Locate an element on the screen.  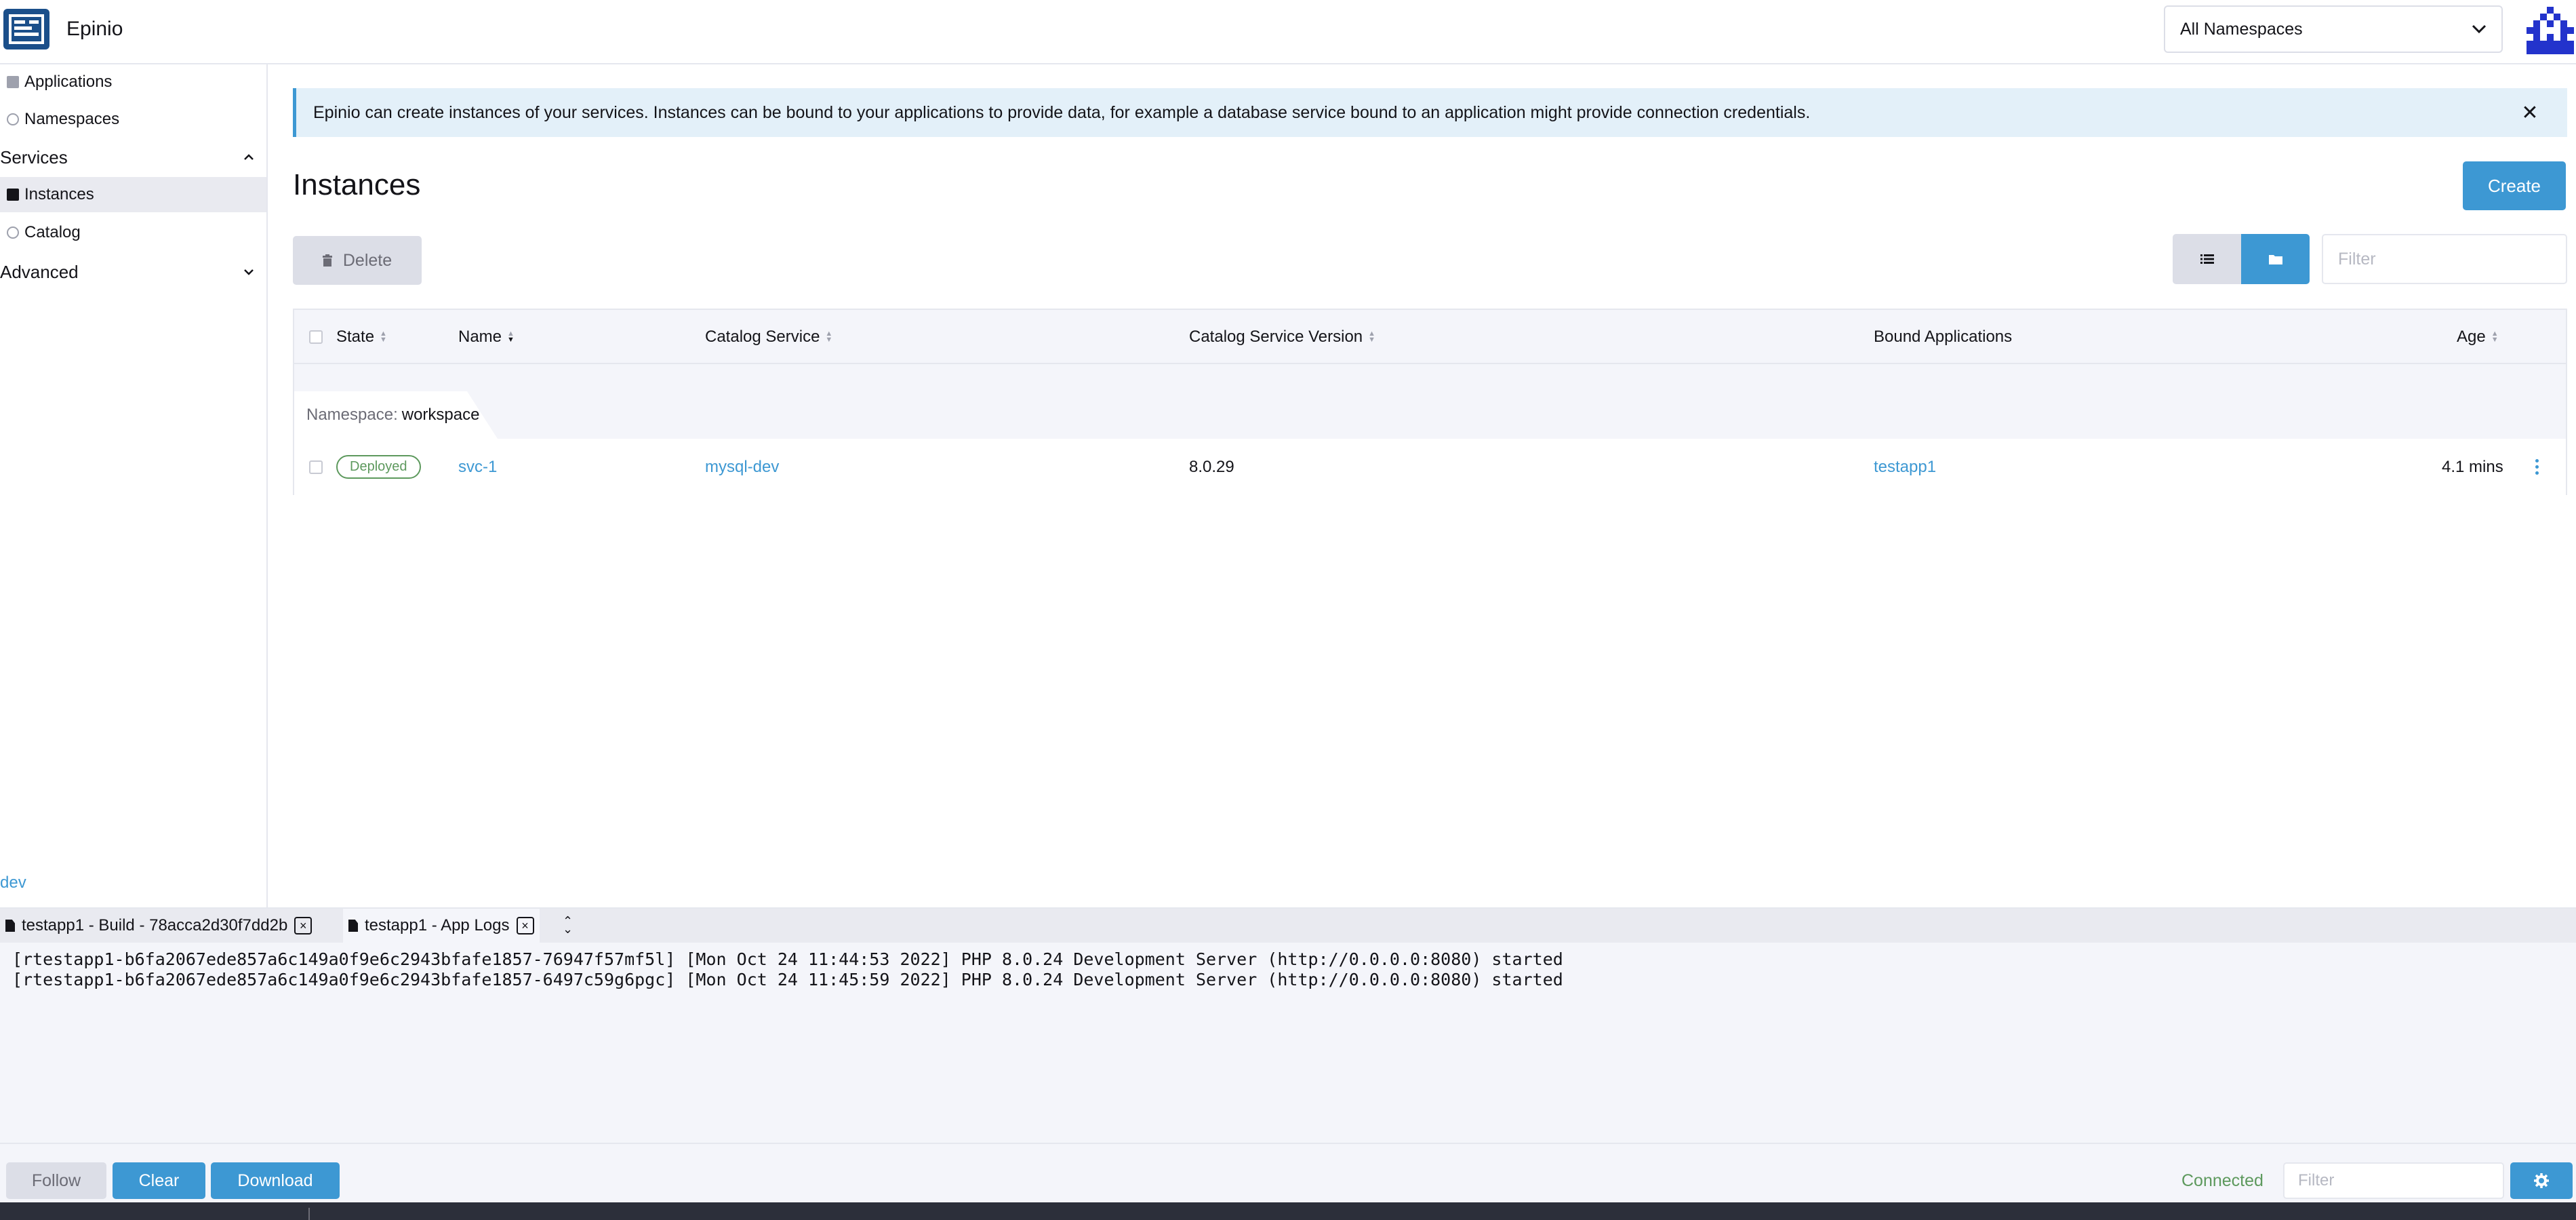
app-name: Epinio is located at coordinates (94, 29).